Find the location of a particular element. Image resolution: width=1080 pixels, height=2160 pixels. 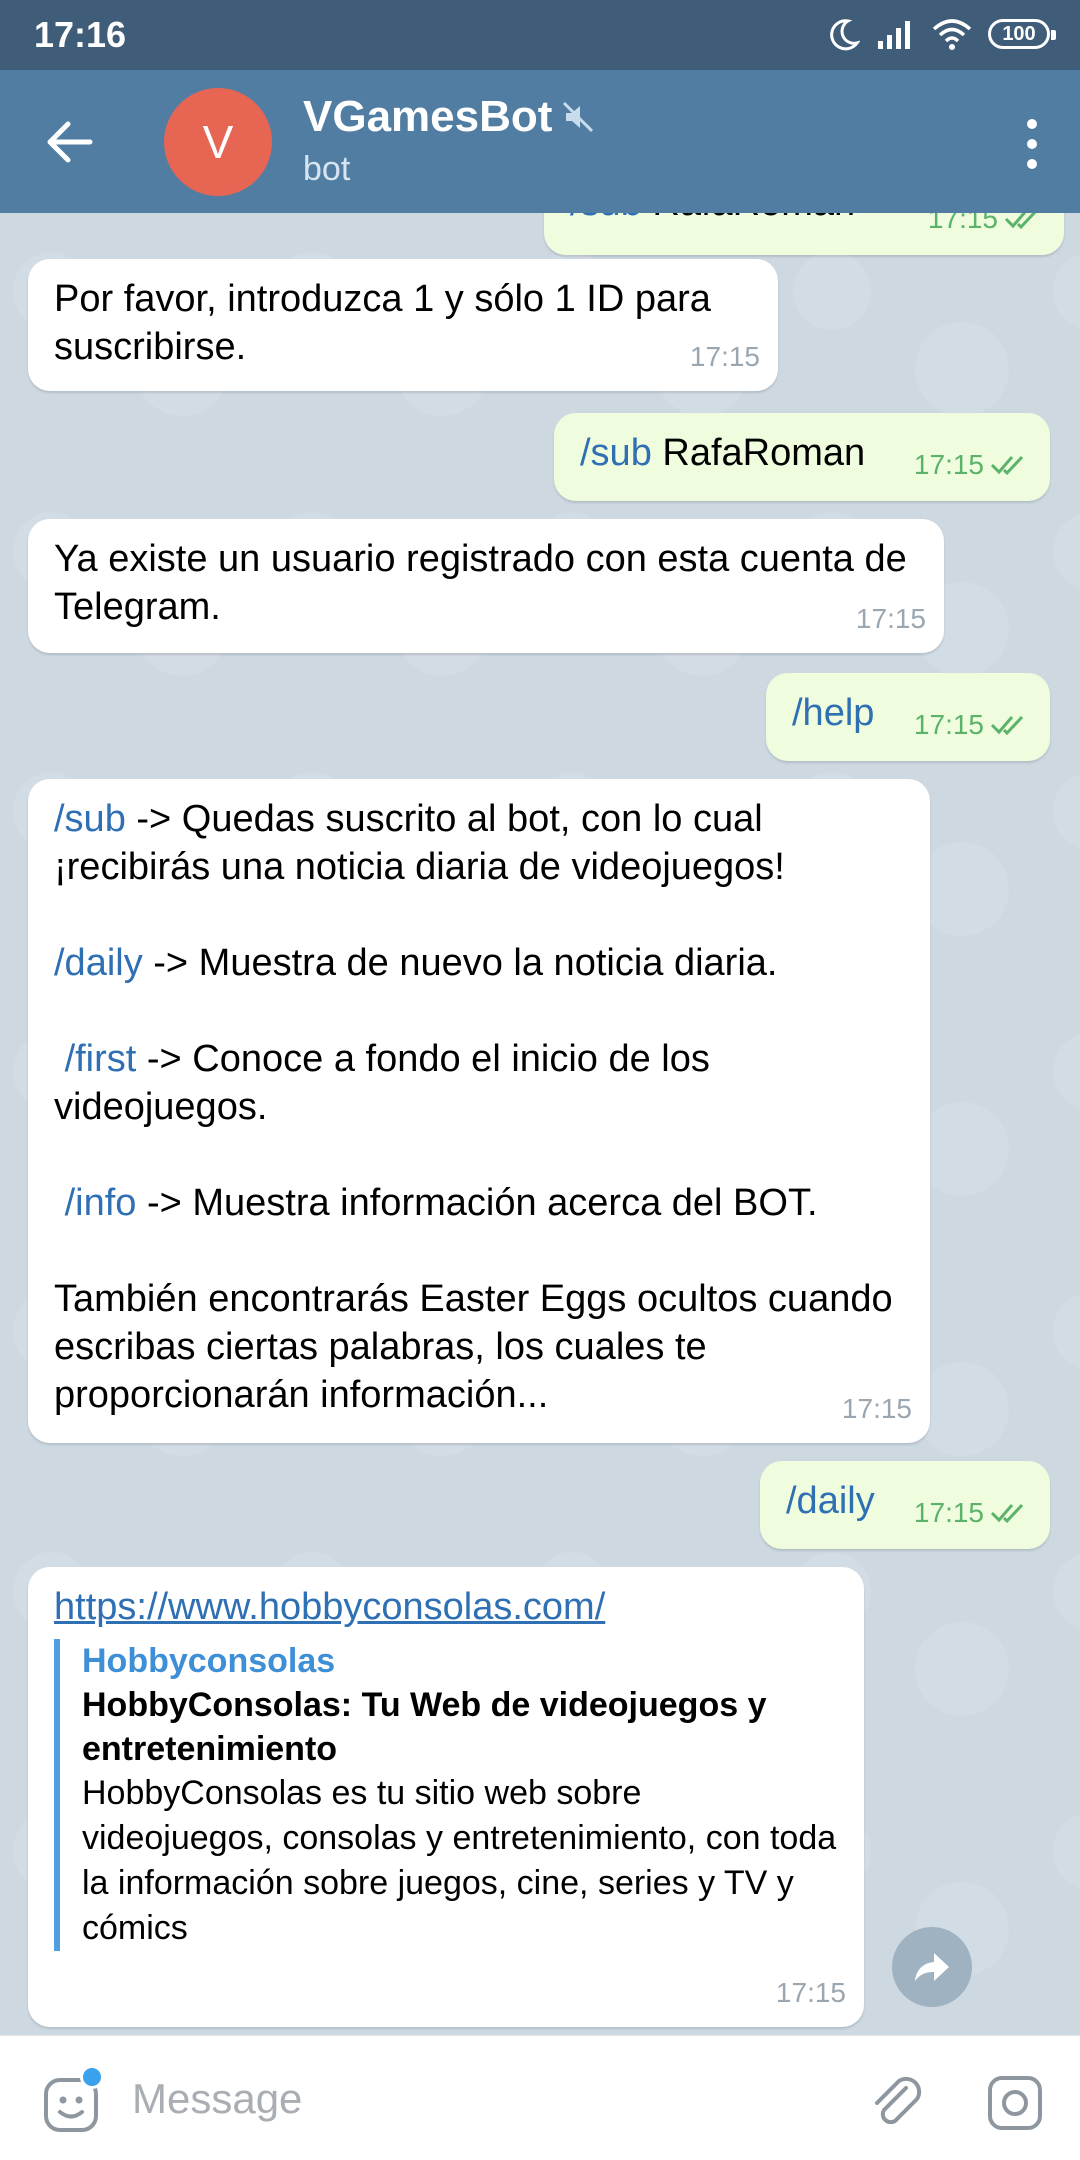

message-input is located at coordinates (477, 2099).